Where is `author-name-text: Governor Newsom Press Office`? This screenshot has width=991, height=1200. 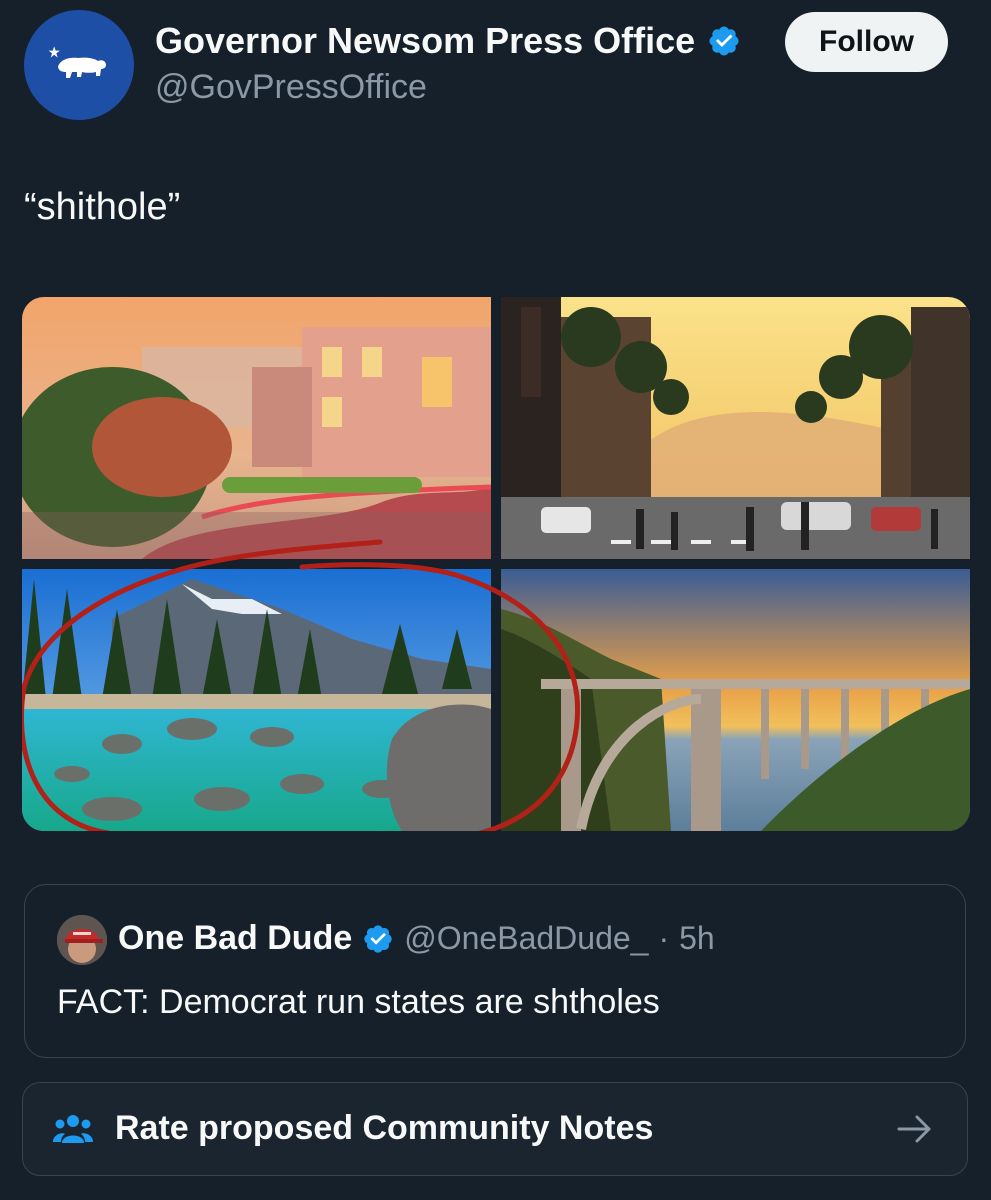
author-name-text: Governor Newsom Press Office is located at coordinates (425, 40).